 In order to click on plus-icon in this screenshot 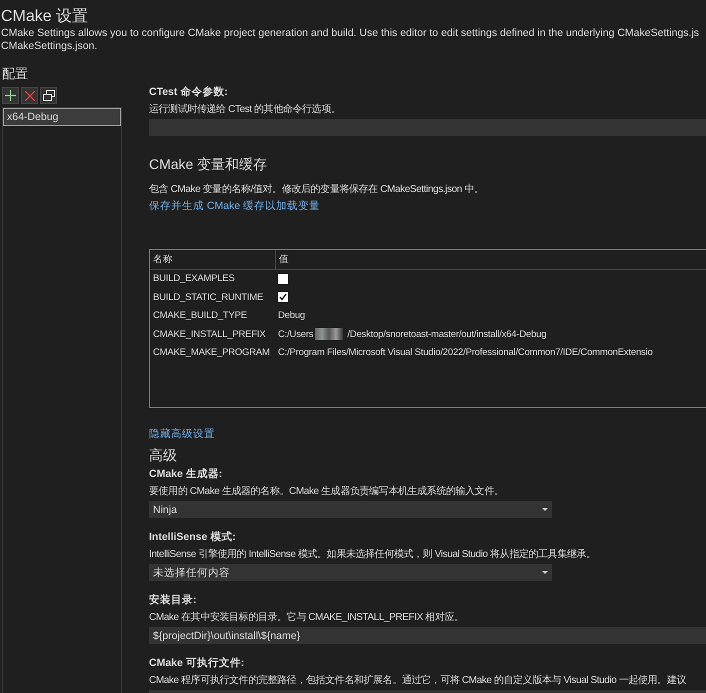, I will do `click(10, 95)`.